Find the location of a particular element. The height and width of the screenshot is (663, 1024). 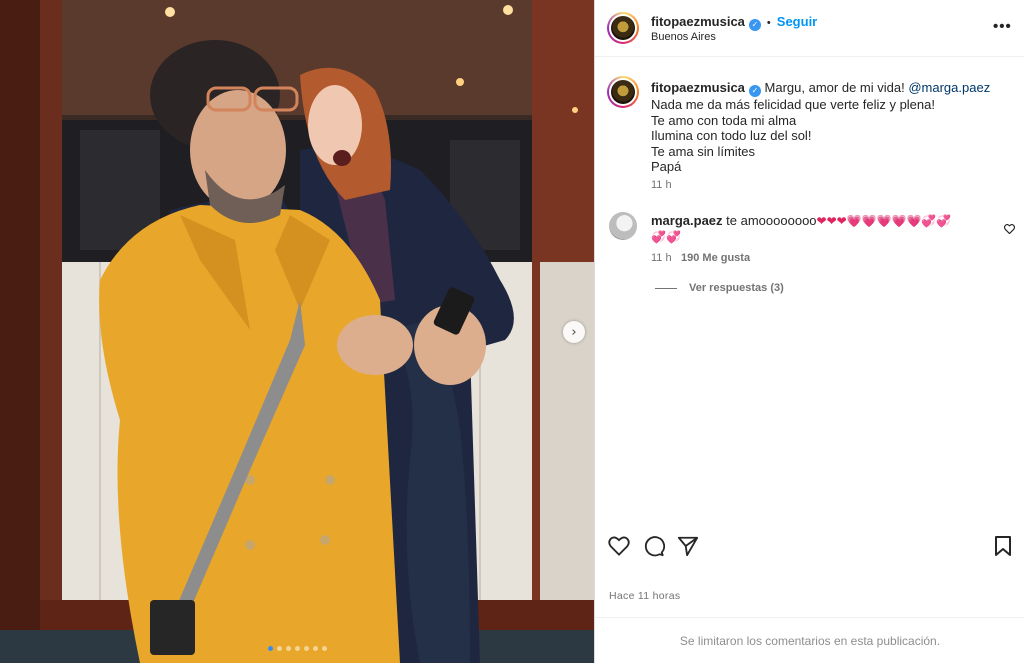

caption-username: fitopaezmusica is located at coordinates (698, 87).